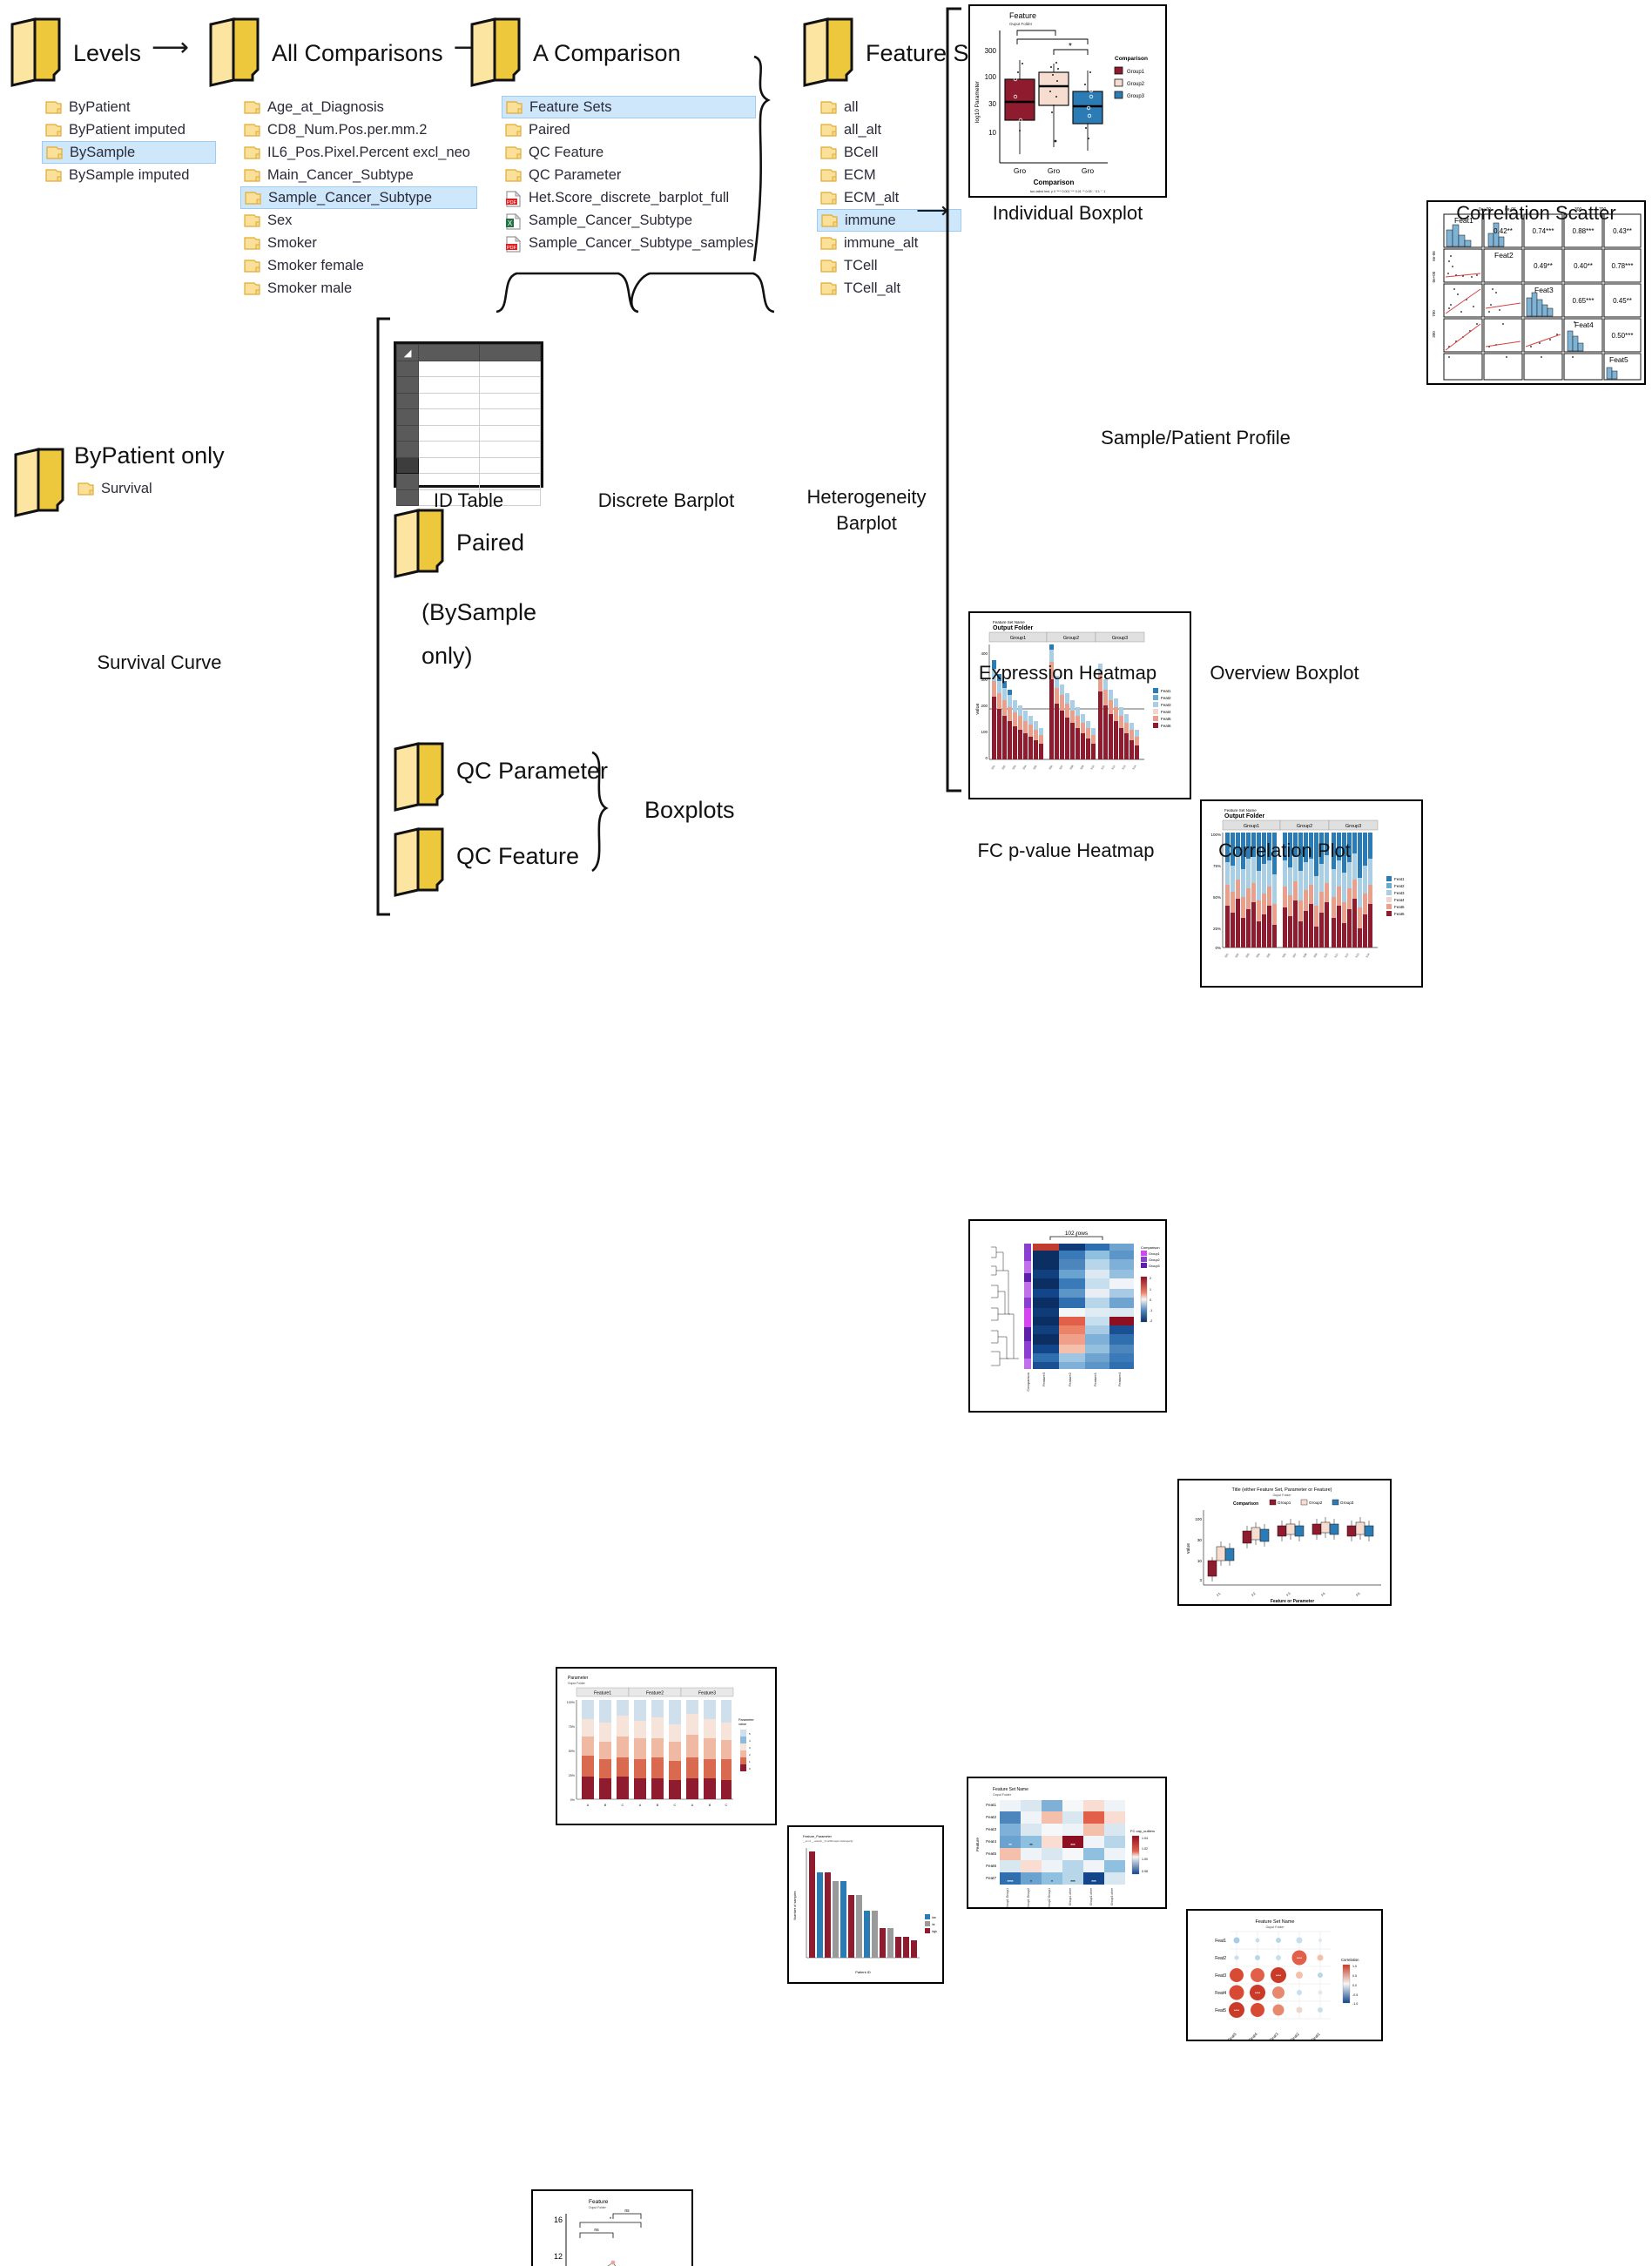 The height and width of the screenshot is (2266, 1652). What do you see at coordinates (629, 220) in the screenshot?
I see `a-comparison-item-5: X Sample_Cancer_Subtype` at bounding box center [629, 220].